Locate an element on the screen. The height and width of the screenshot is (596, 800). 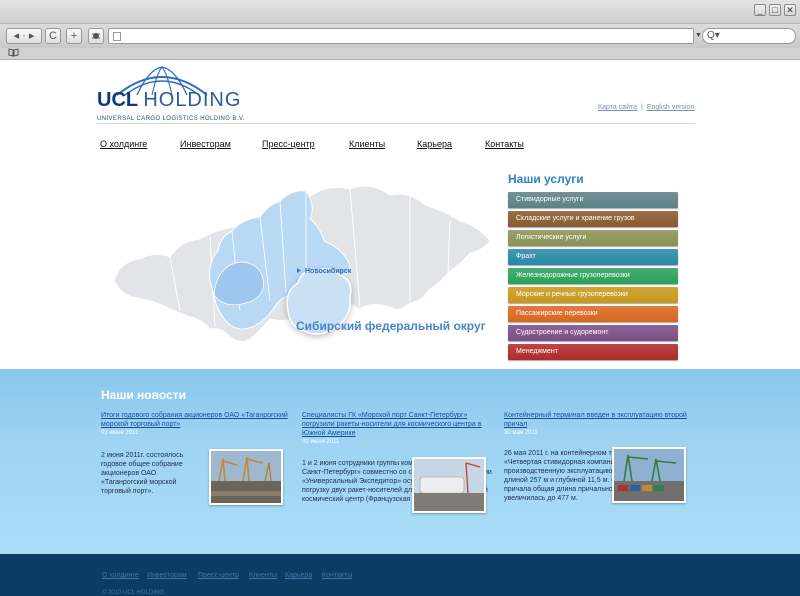
service-button: Менеджмент is located at coordinates (593, 352).